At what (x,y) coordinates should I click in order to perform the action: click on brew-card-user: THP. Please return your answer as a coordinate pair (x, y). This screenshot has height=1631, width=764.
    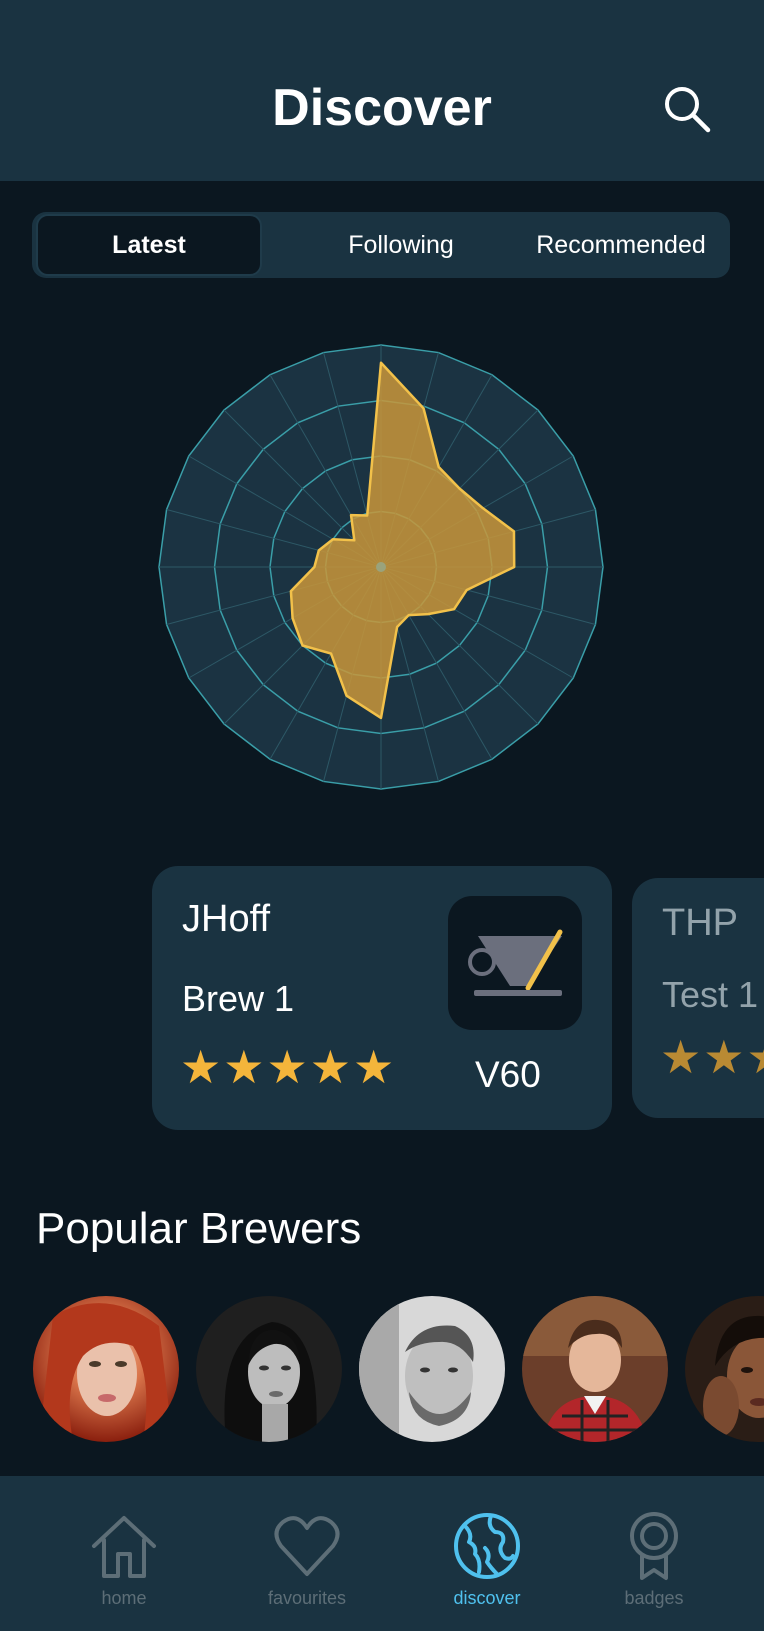
    Looking at the image, I should click on (700, 923).